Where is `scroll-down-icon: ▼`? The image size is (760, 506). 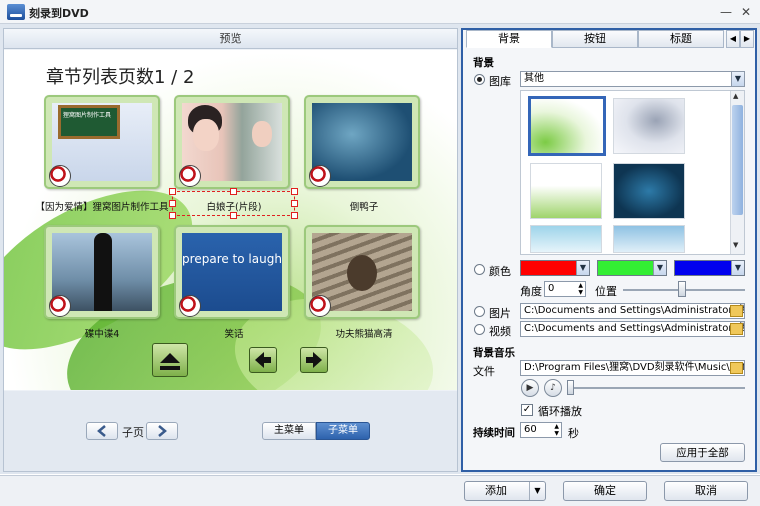
scroll-down-icon: ▼ is located at coordinates (735, 245).